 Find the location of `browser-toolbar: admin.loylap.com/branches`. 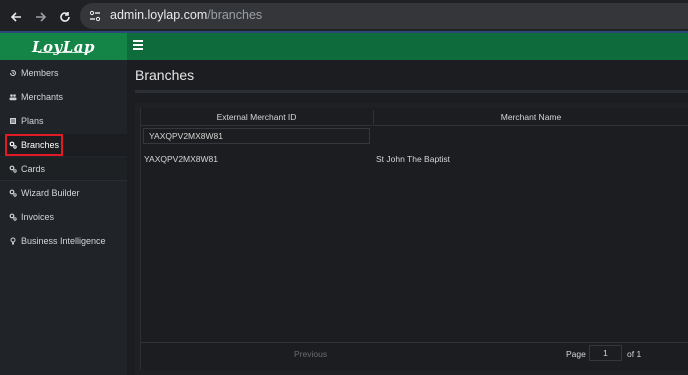

browser-toolbar: admin.loylap.com/branches is located at coordinates (344, 16).